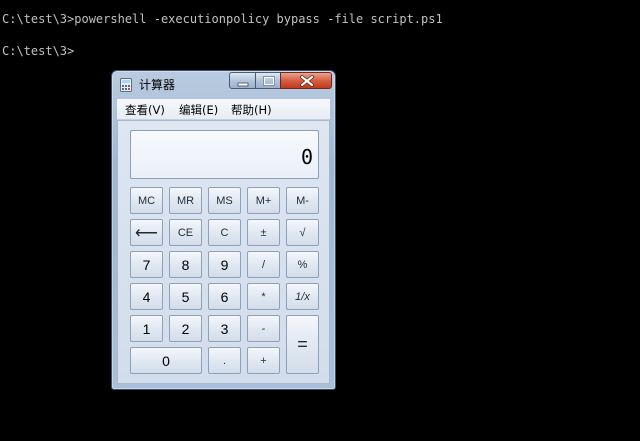 Image resolution: width=640 pixels, height=441 pixels. Describe the element at coordinates (185, 264) in the screenshot. I see `digit-8-button: 8` at that location.